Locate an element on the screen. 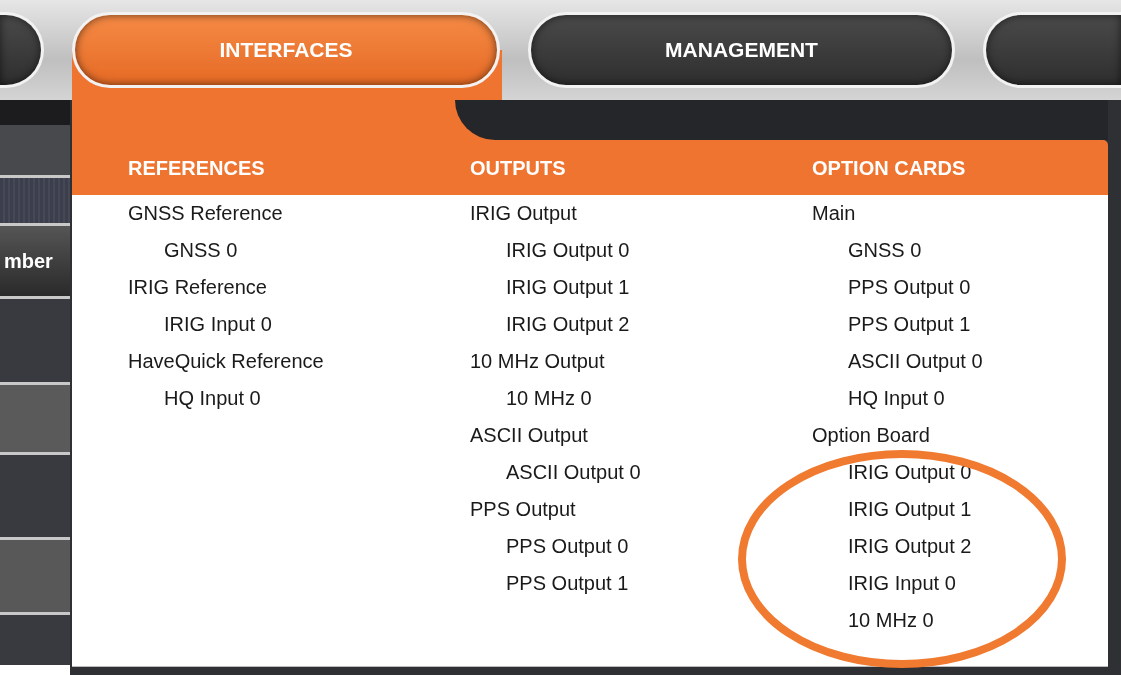 This screenshot has height=675, width=1121. menu-item: Option Board is located at coordinates (871, 435).